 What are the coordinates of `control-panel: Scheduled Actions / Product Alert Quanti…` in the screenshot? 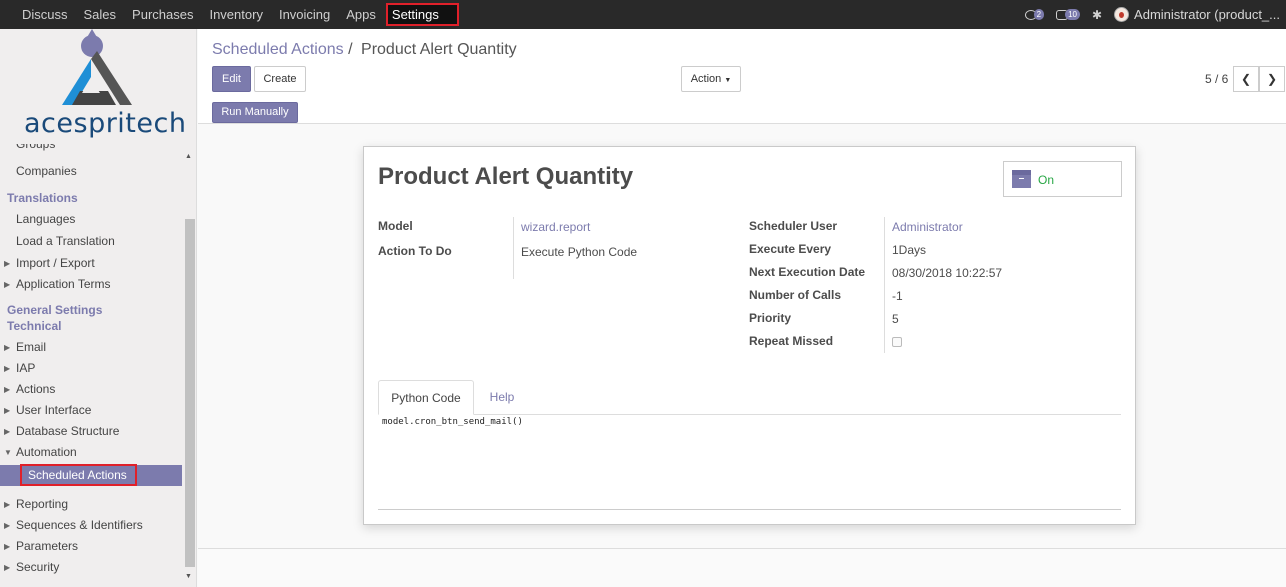 It's located at (742, 76).